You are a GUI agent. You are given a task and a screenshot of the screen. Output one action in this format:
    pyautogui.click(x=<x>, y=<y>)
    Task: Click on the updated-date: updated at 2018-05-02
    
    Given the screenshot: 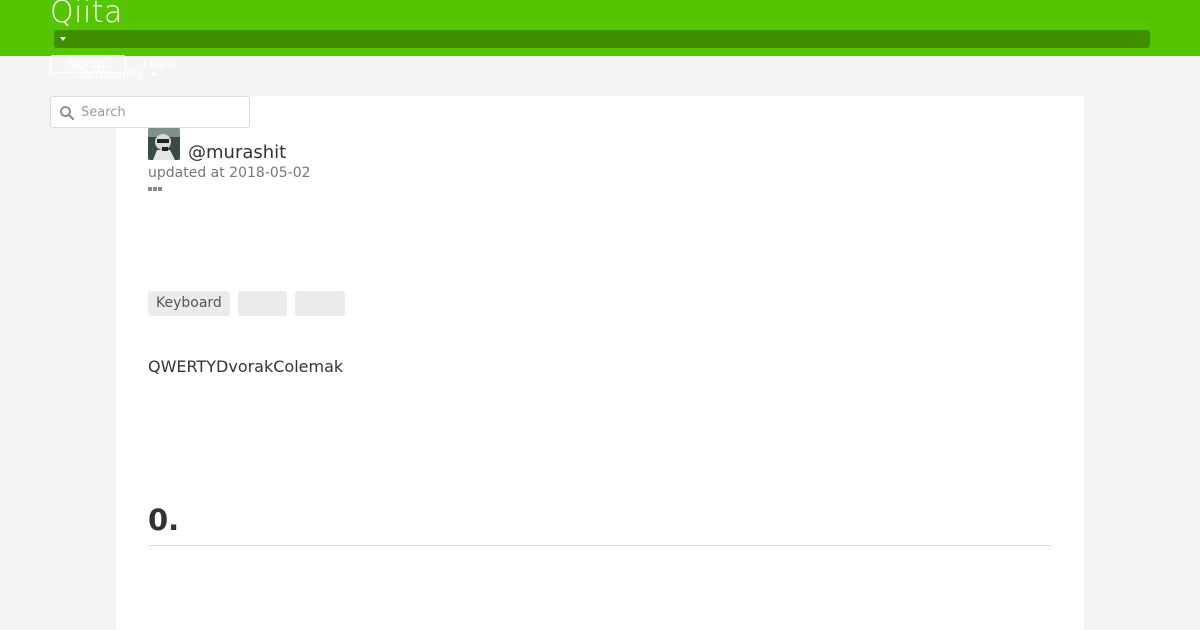 What is the action you would take?
    pyautogui.click(x=229, y=173)
    